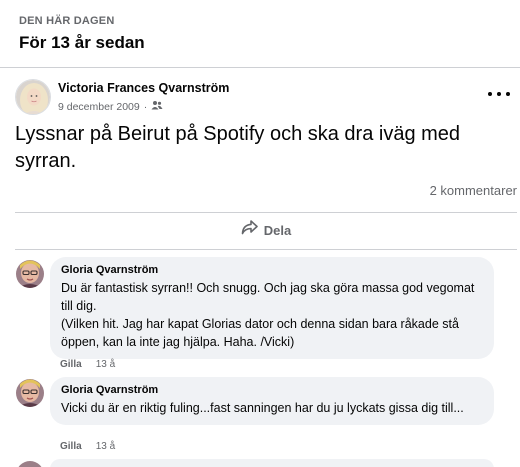 This screenshot has height=467, width=520. What do you see at coordinates (277, 230) in the screenshot?
I see `share-label: Dela` at bounding box center [277, 230].